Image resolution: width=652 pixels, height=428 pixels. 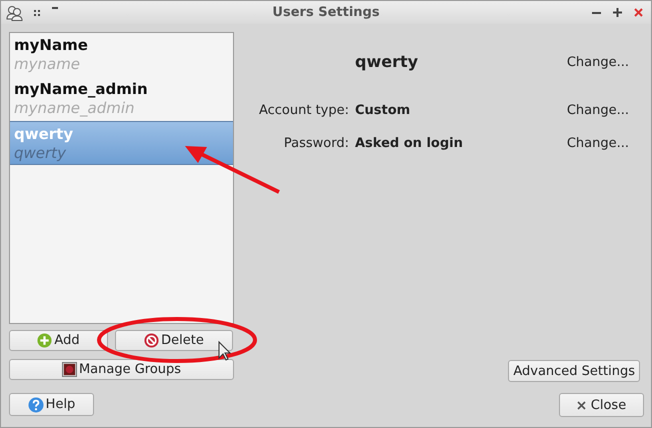 What do you see at coordinates (303, 111) in the screenshot?
I see `field-label: Account type:` at bounding box center [303, 111].